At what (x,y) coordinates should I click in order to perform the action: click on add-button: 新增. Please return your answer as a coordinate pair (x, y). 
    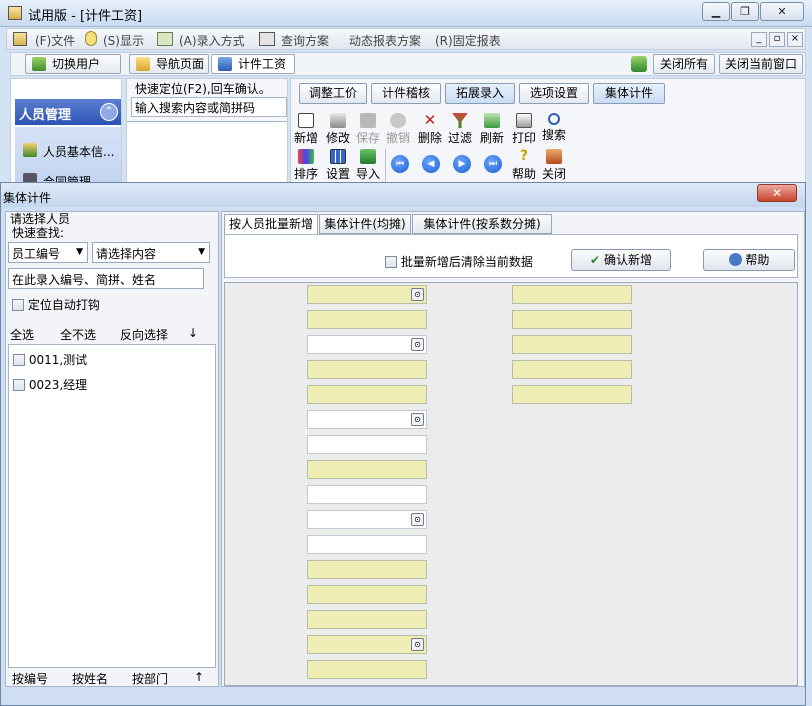
    Looking at the image, I should click on (306, 129).